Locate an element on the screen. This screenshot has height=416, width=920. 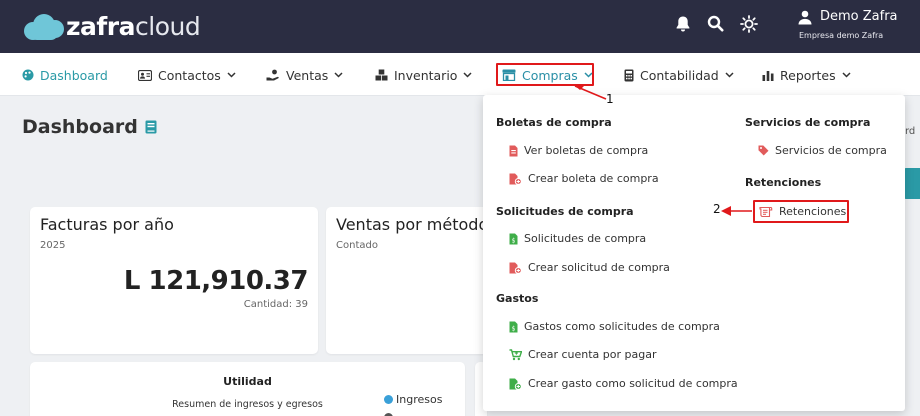
nav-contabilidad-label: Contabilidad is located at coordinates (679, 75).